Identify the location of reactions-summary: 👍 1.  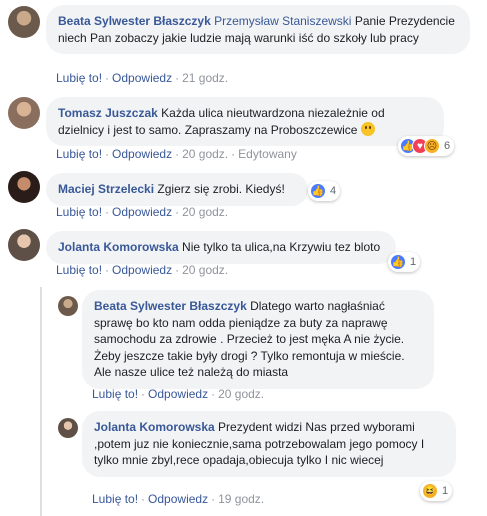
(404, 262).